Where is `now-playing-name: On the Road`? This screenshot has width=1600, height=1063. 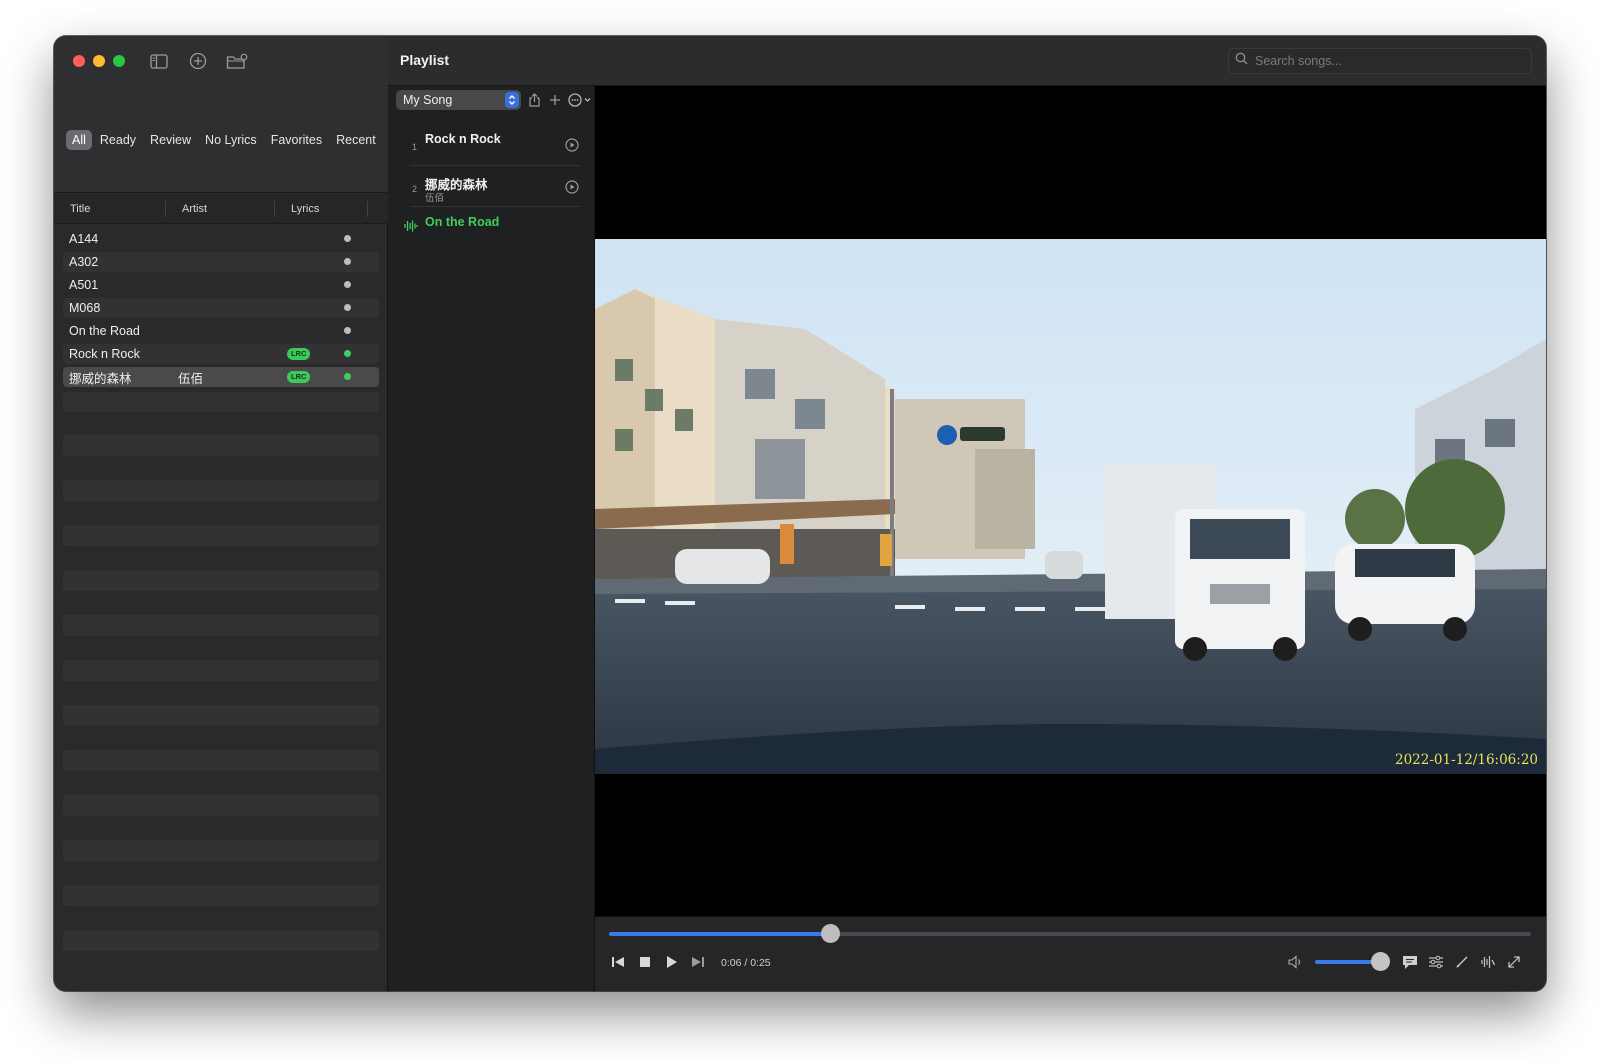
now-playing-name: On the Road is located at coordinates (462, 222).